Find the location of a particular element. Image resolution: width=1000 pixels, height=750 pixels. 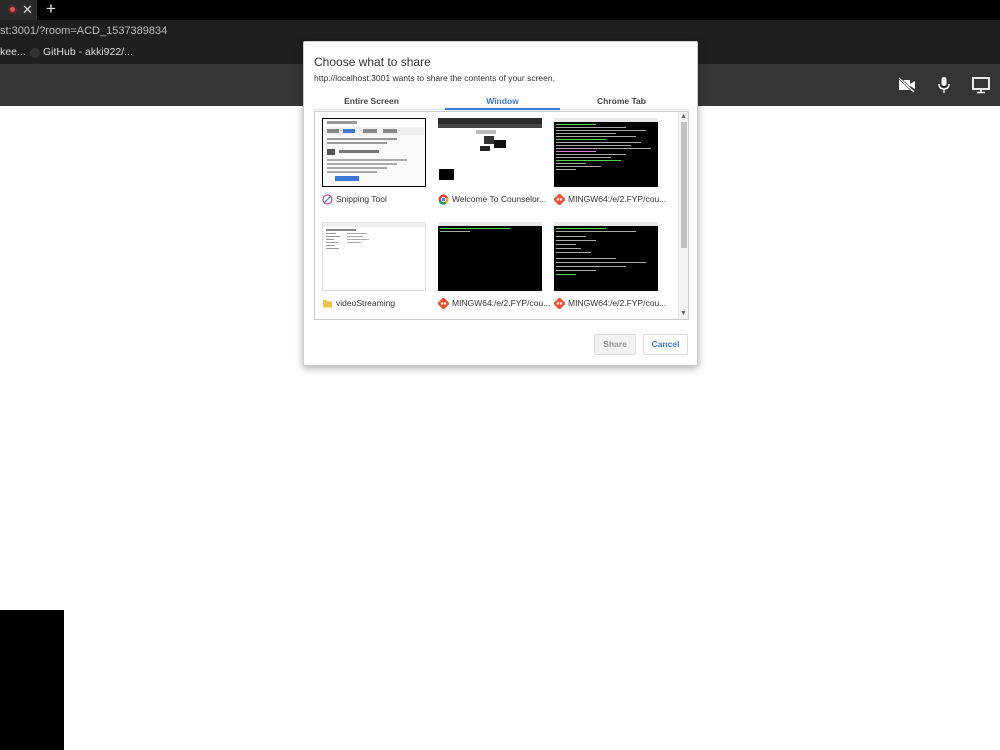

dialog-title: Choose what to share is located at coordinates (372, 62).